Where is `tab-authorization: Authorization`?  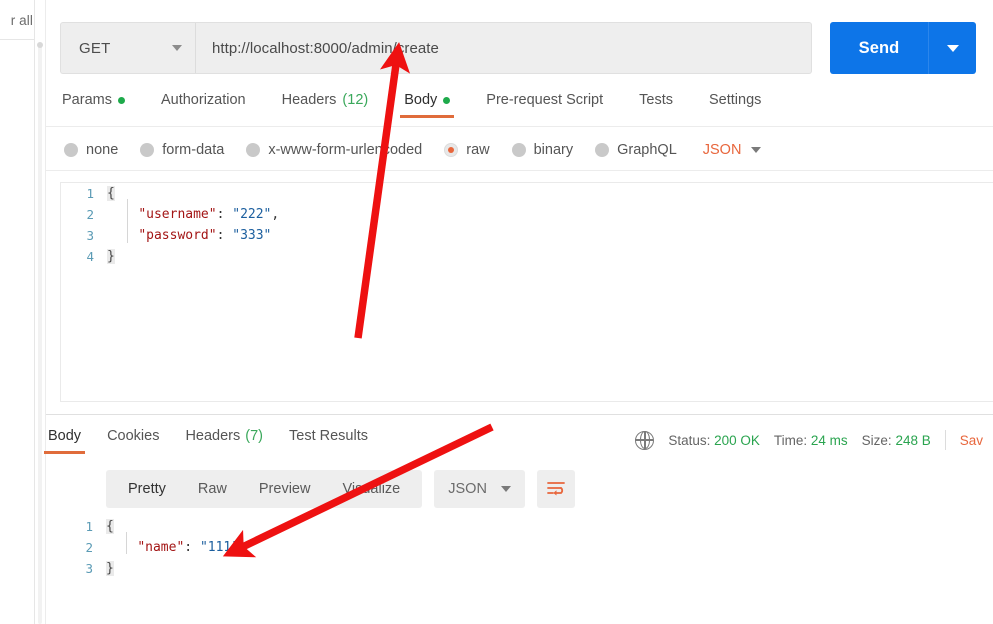
tab-authorization: Authorization is located at coordinates (213, 105).